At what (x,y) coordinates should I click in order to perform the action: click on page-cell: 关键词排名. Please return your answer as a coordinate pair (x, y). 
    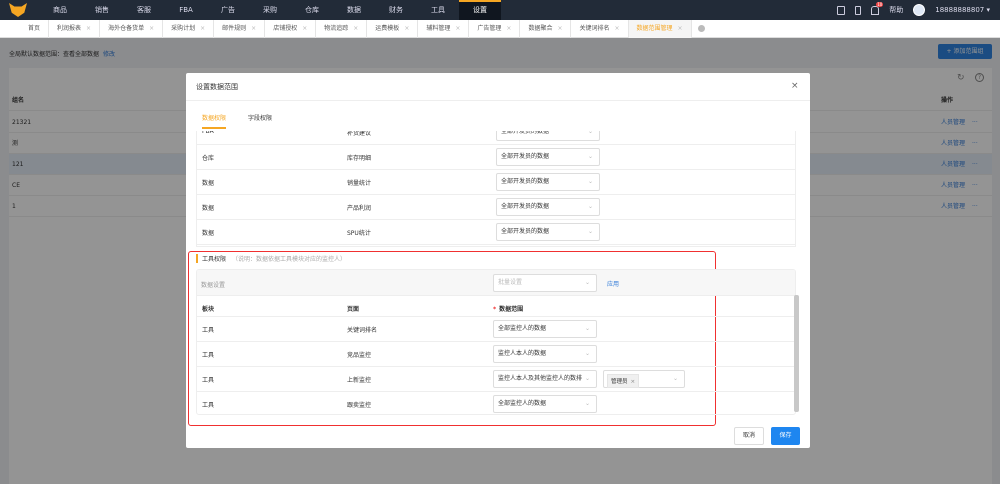
    Looking at the image, I should click on (362, 330).